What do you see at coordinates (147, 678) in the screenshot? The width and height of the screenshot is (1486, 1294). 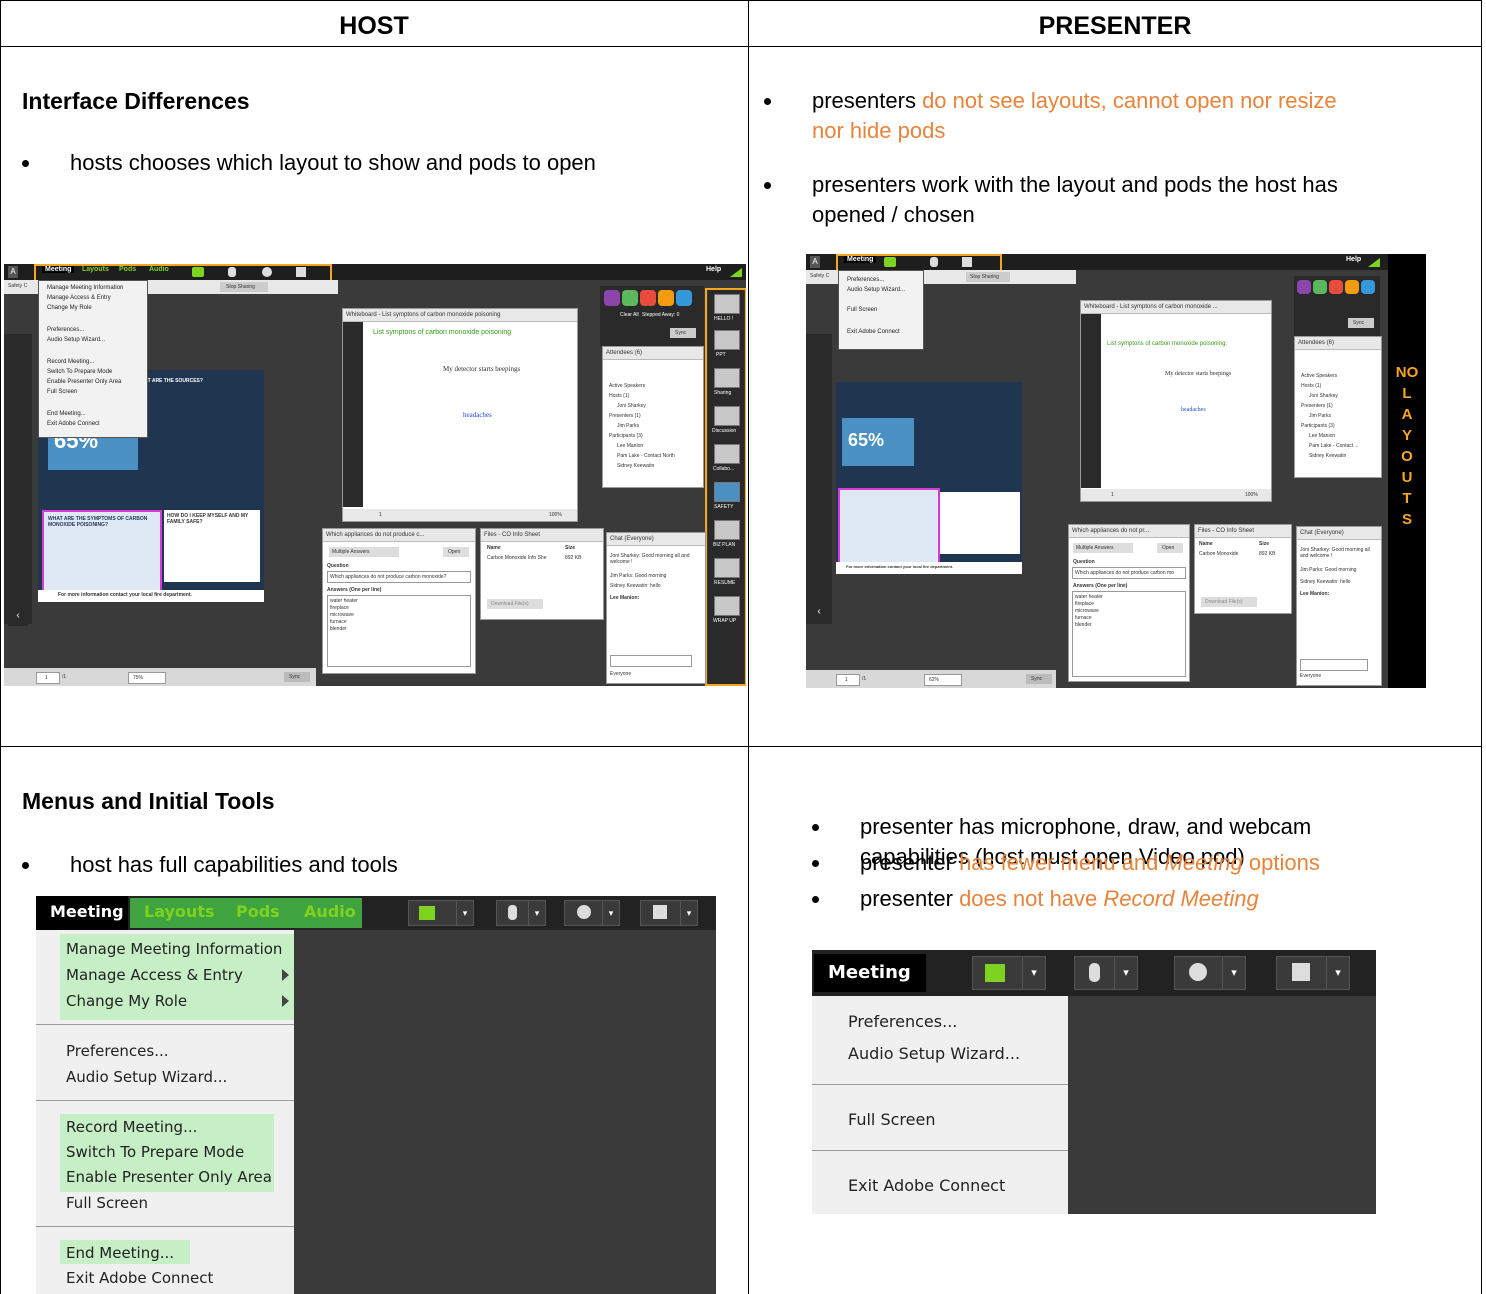 I see `zoom-field: 75%` at bounding box center [147, 678].